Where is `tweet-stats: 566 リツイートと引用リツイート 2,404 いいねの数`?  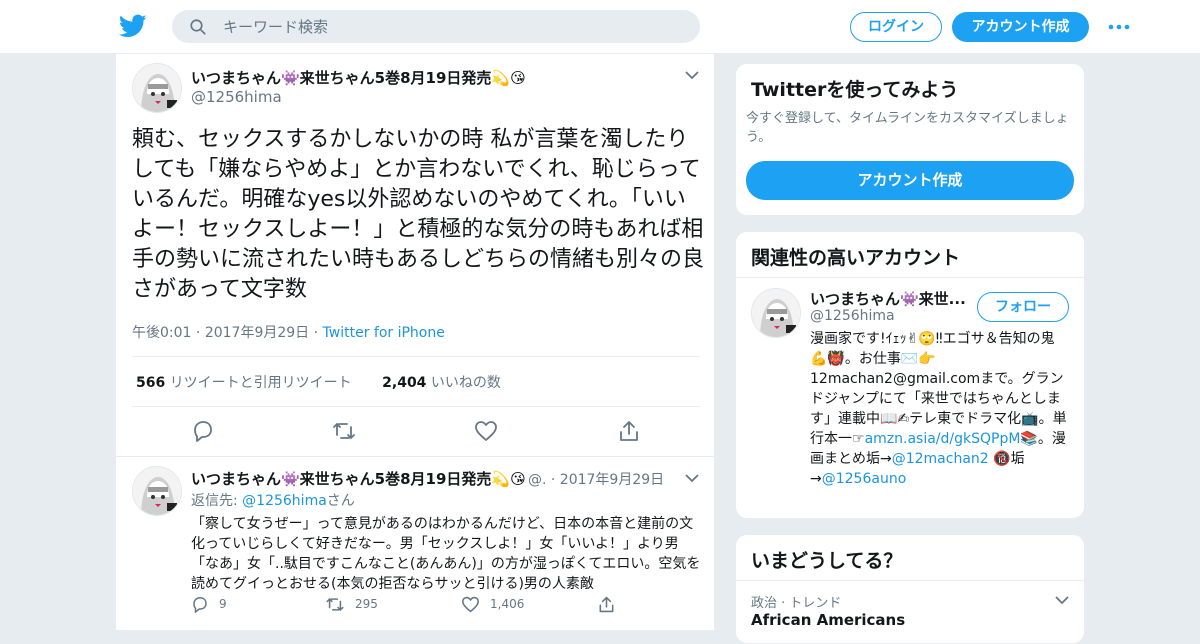
tweet-stats: 566 リツイートと引用リツイート 2,404 いいねの数 is located at coordinates (318, 382).